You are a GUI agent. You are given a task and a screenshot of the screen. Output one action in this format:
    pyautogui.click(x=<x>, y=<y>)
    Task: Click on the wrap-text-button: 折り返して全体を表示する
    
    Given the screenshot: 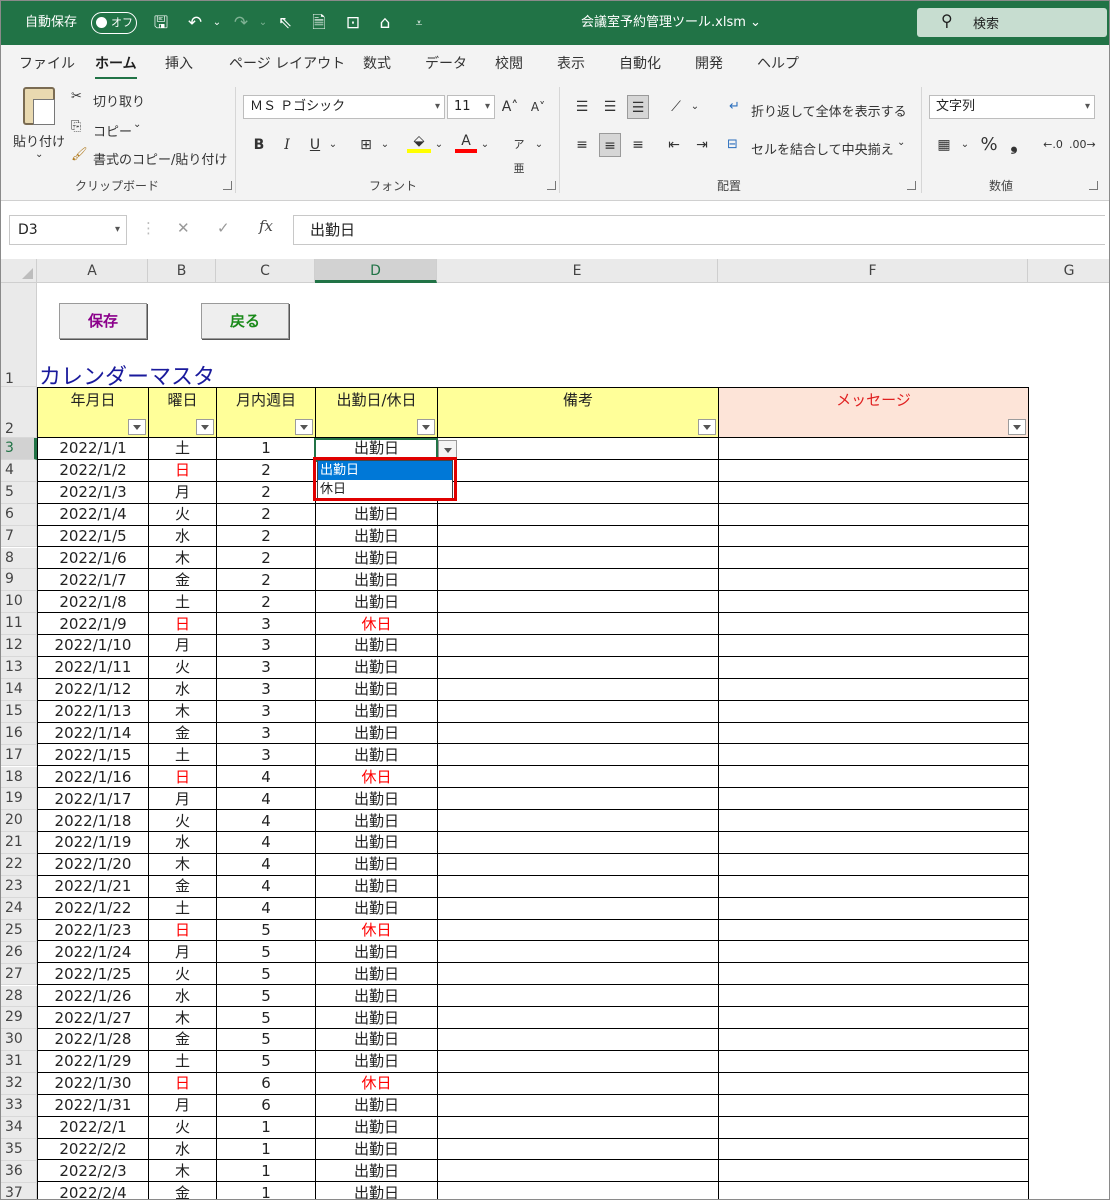 What is the action you would take?
    pyautogui.click(x=829, y=110)
    